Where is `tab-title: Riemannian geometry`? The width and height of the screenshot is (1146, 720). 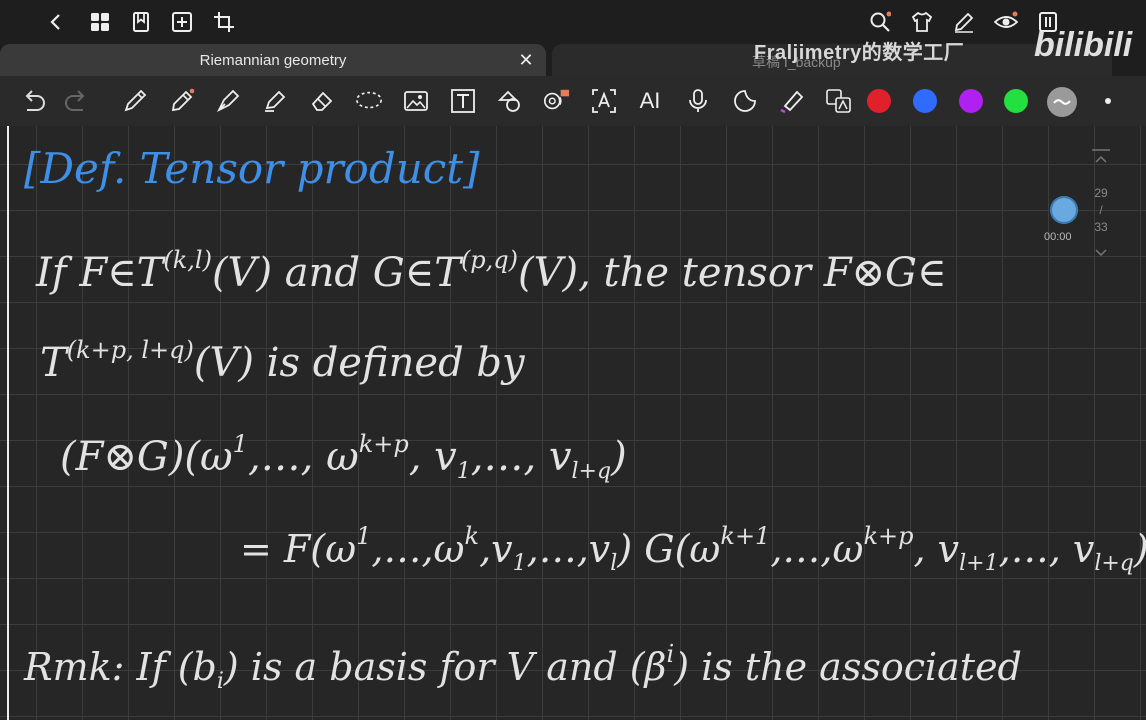
tab-title: Riemannian geometry is located at coordinates (273, 60).